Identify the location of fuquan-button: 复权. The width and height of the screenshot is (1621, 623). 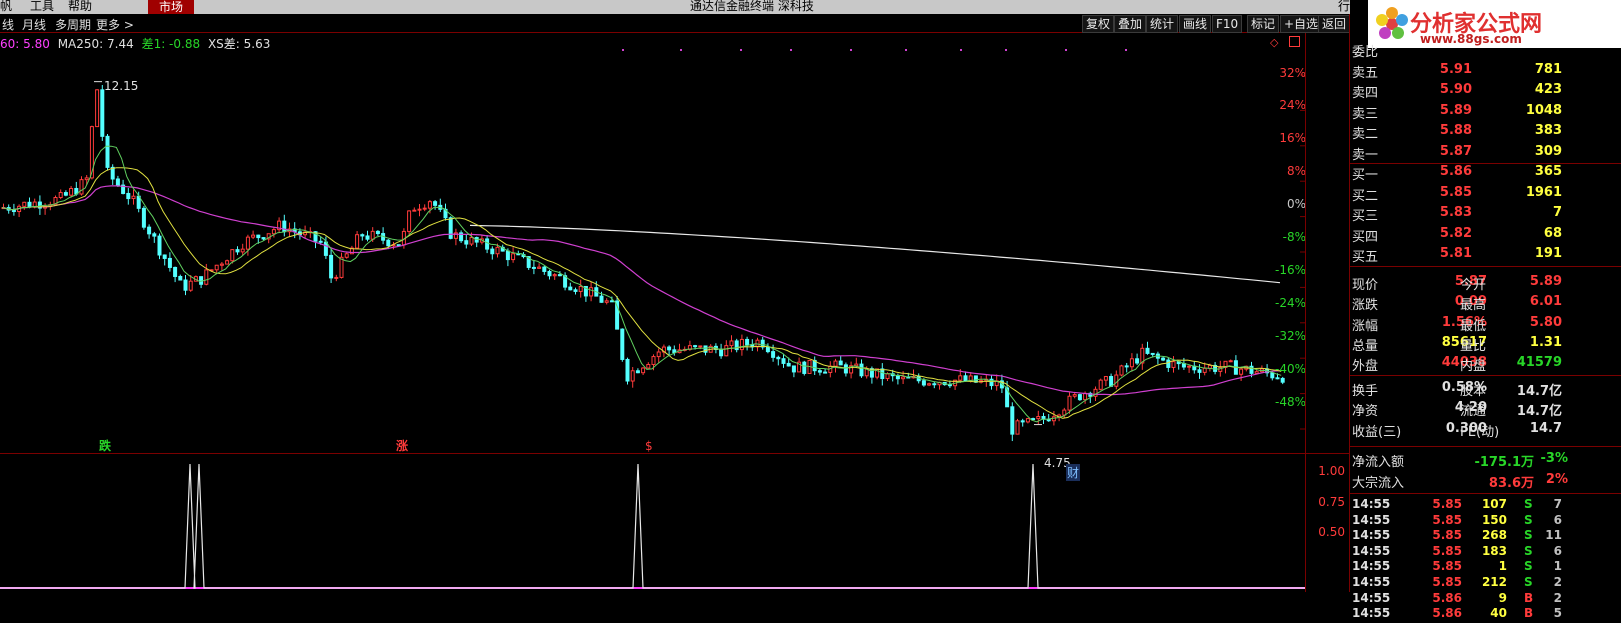
(1098, 24).